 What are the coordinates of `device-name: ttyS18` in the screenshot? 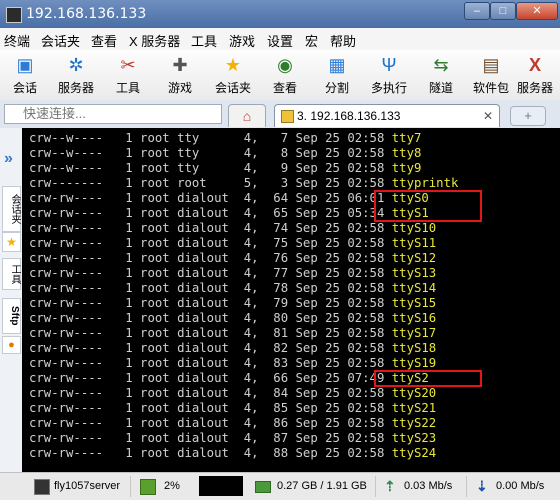 It's located at (414, 348).